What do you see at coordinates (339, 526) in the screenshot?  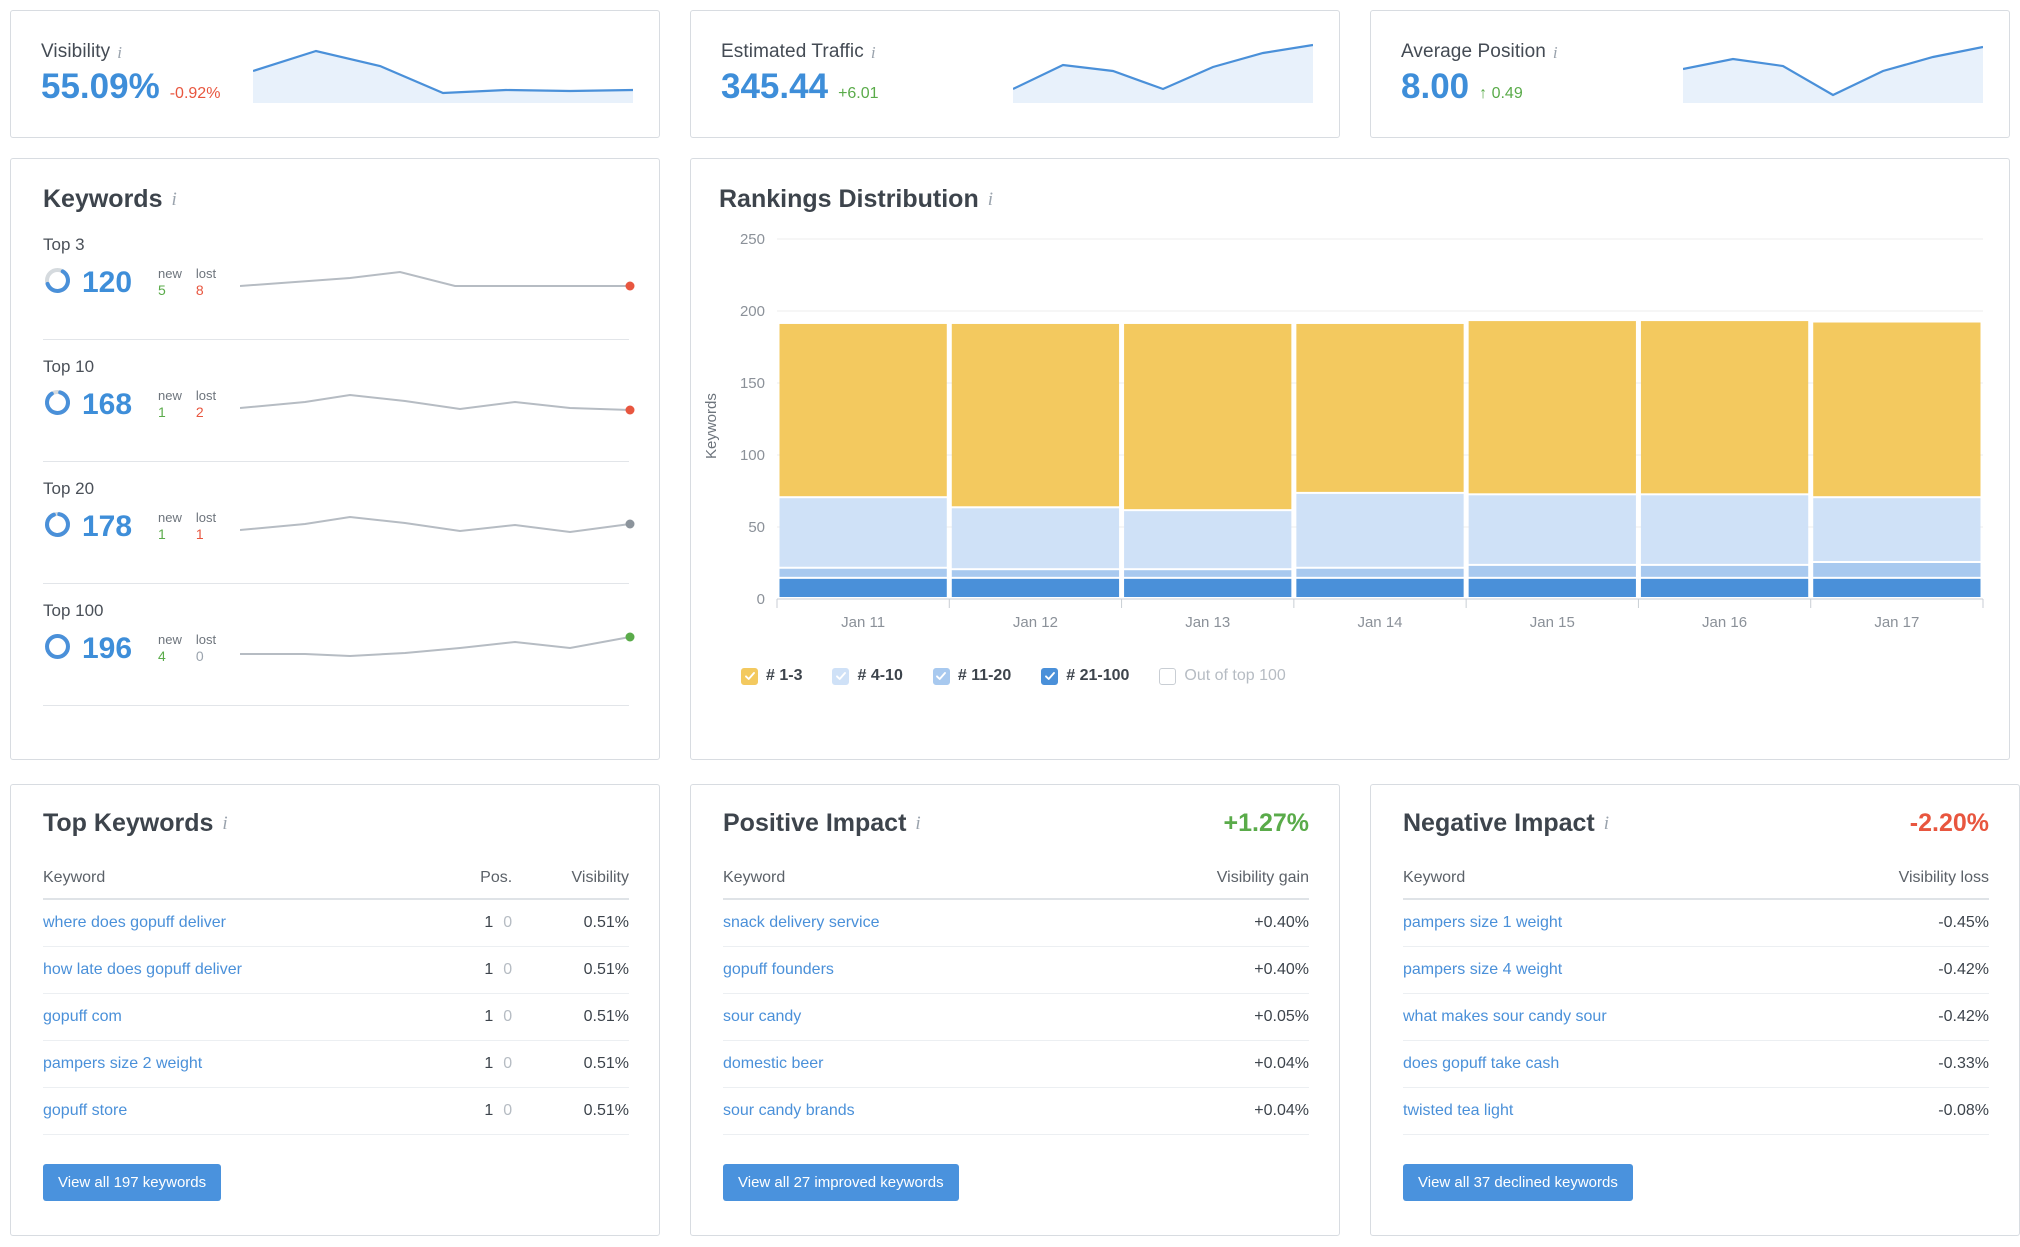 I see `keyword-bucket-body: 178 new 1 lost 1` at bounding box center [339, 526].